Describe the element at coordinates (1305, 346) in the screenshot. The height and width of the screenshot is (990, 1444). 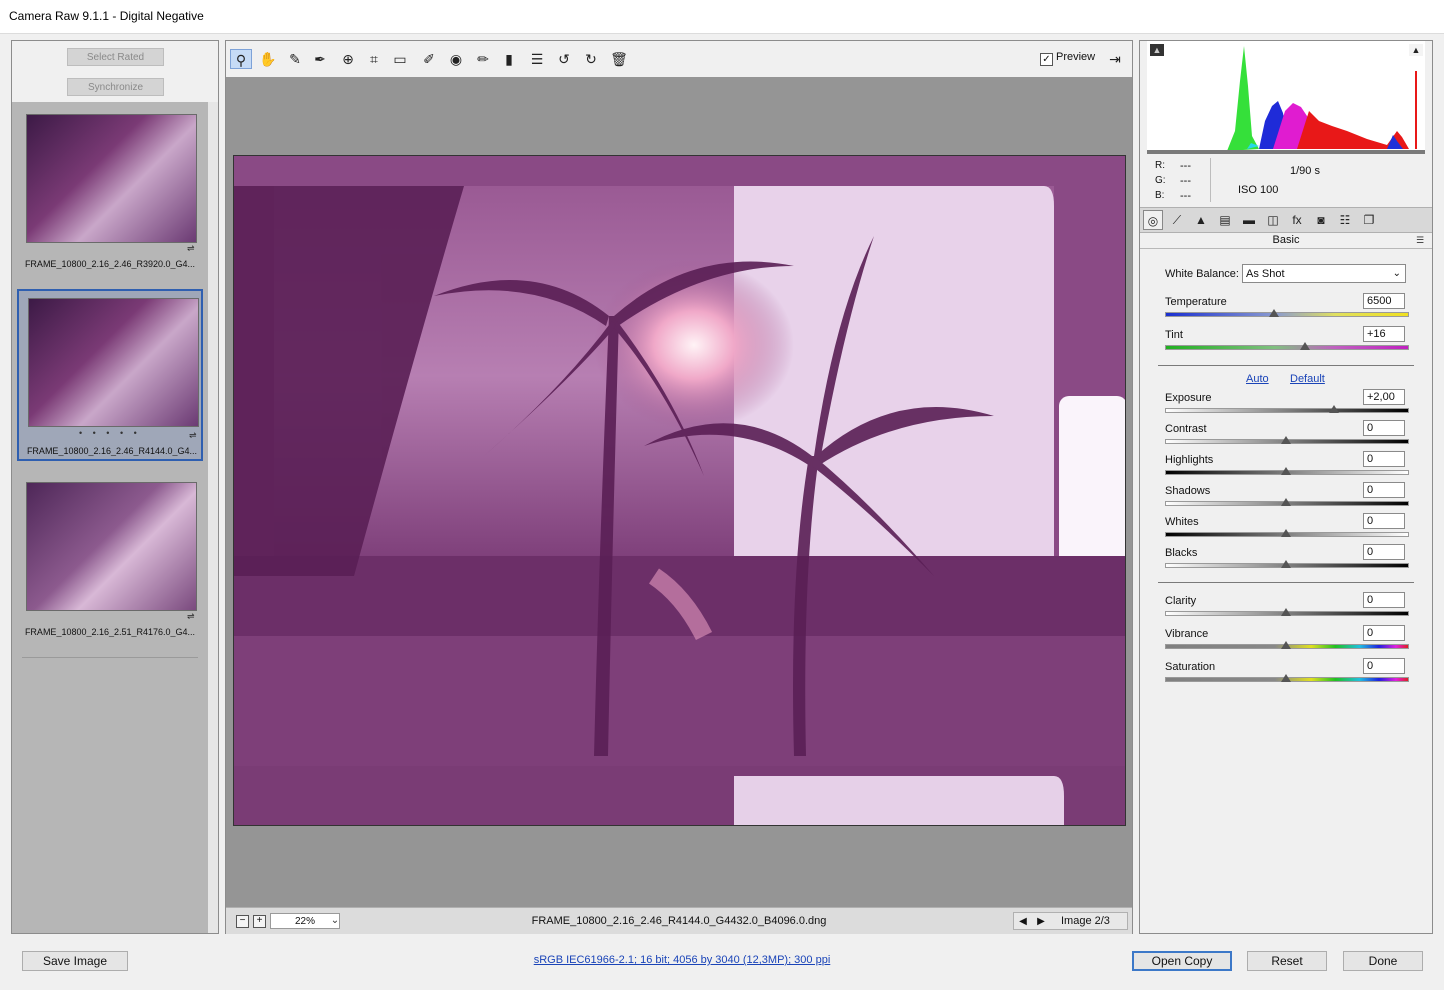
I see `tint-slider-thumb` at that location.